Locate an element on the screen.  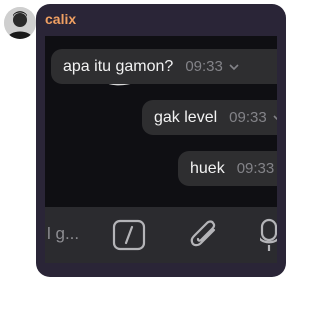
attachment-icon is located at coordinates (204, 237).